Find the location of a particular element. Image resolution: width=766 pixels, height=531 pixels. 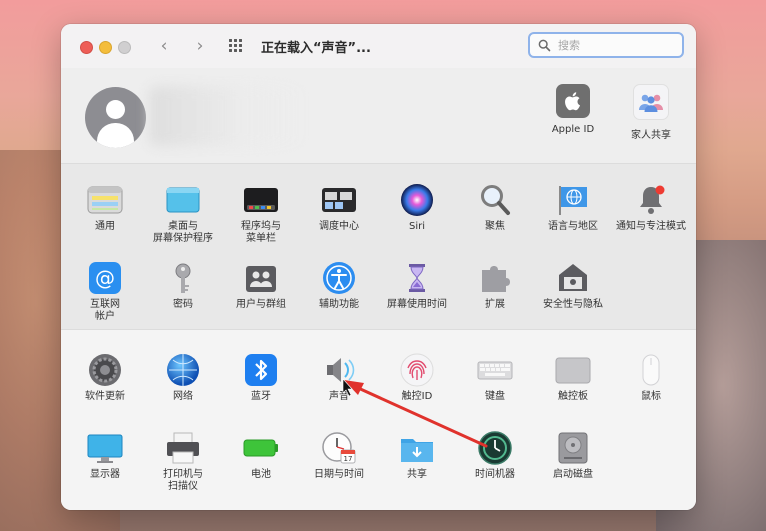

pane-sound: 声音 is located at coordinates (339, 377).